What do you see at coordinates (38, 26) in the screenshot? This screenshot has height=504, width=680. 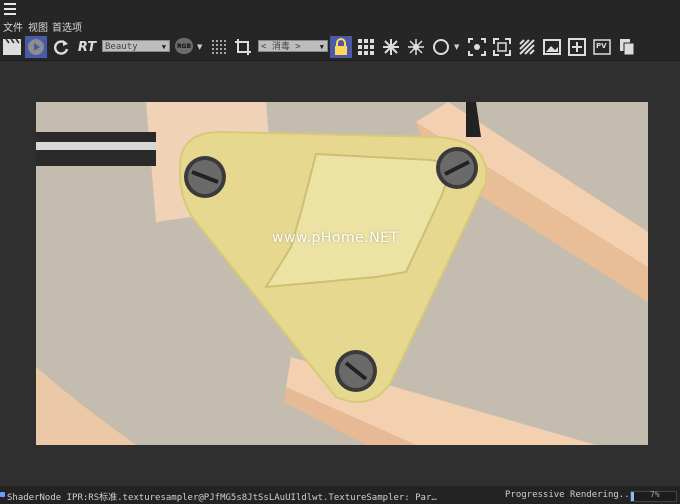 I see `menu-view: 视图` at bounding box center [38, 26].